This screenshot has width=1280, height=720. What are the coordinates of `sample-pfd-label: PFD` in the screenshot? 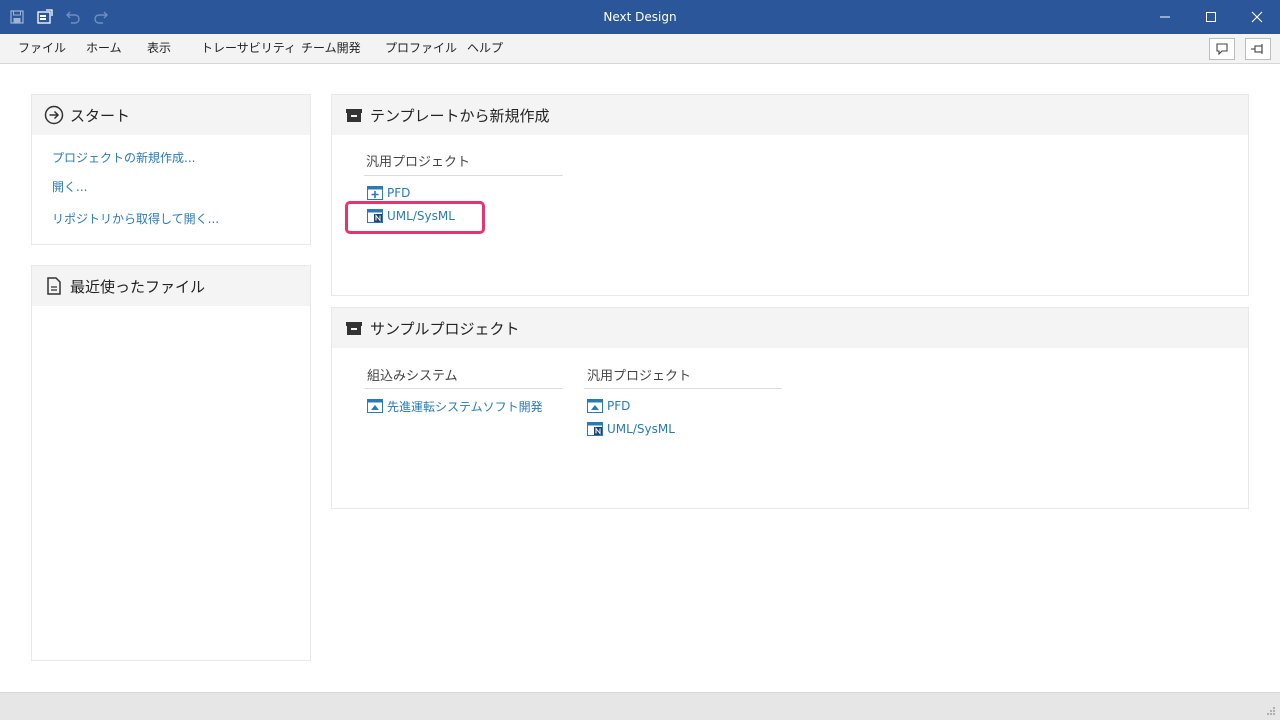 It's located at (619, 406).